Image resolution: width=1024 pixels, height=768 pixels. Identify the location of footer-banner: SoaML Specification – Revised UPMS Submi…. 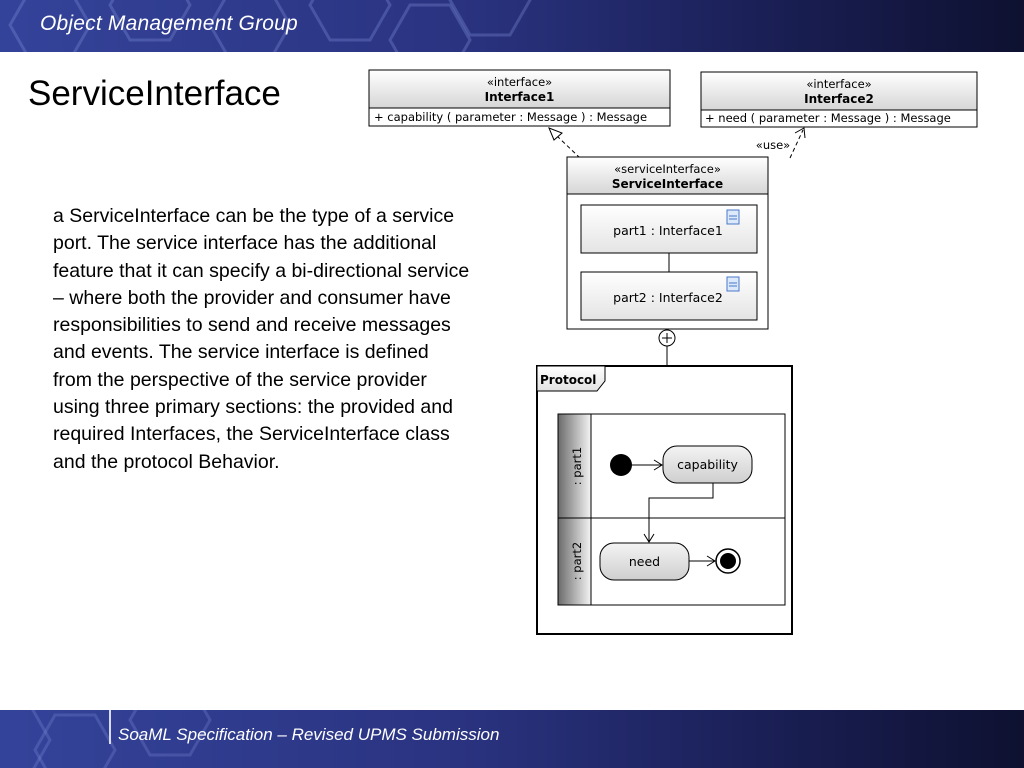
(512, 739).